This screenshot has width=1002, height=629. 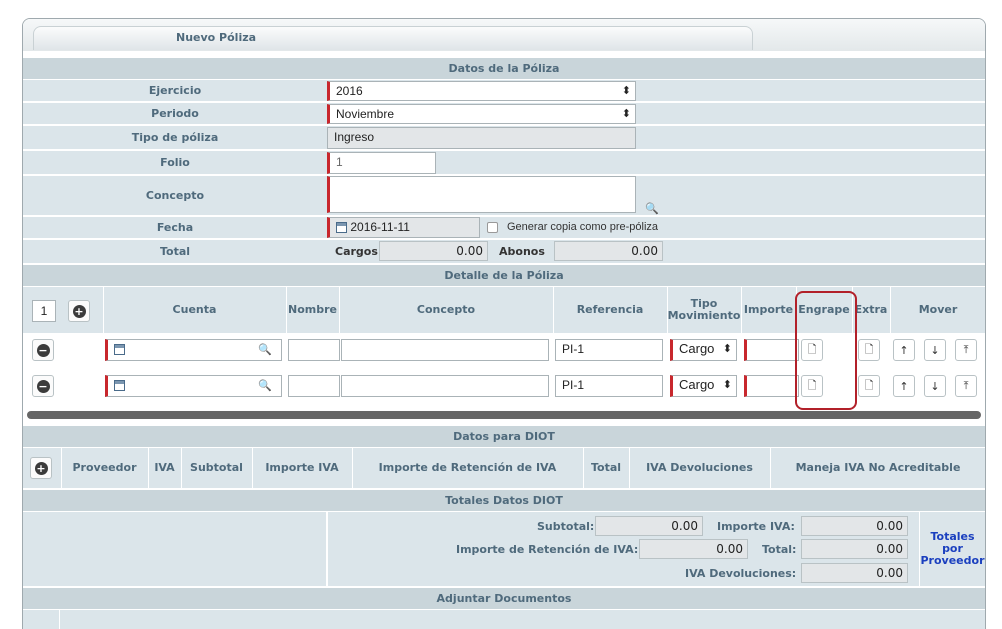 I want to click on total-diot-label: Total:, so click(x=779, y=549).